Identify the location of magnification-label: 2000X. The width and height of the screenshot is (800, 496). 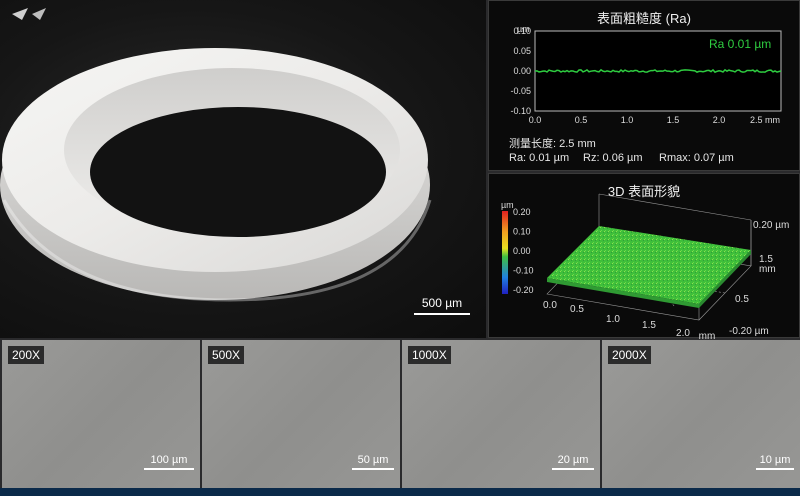
(629, 355).